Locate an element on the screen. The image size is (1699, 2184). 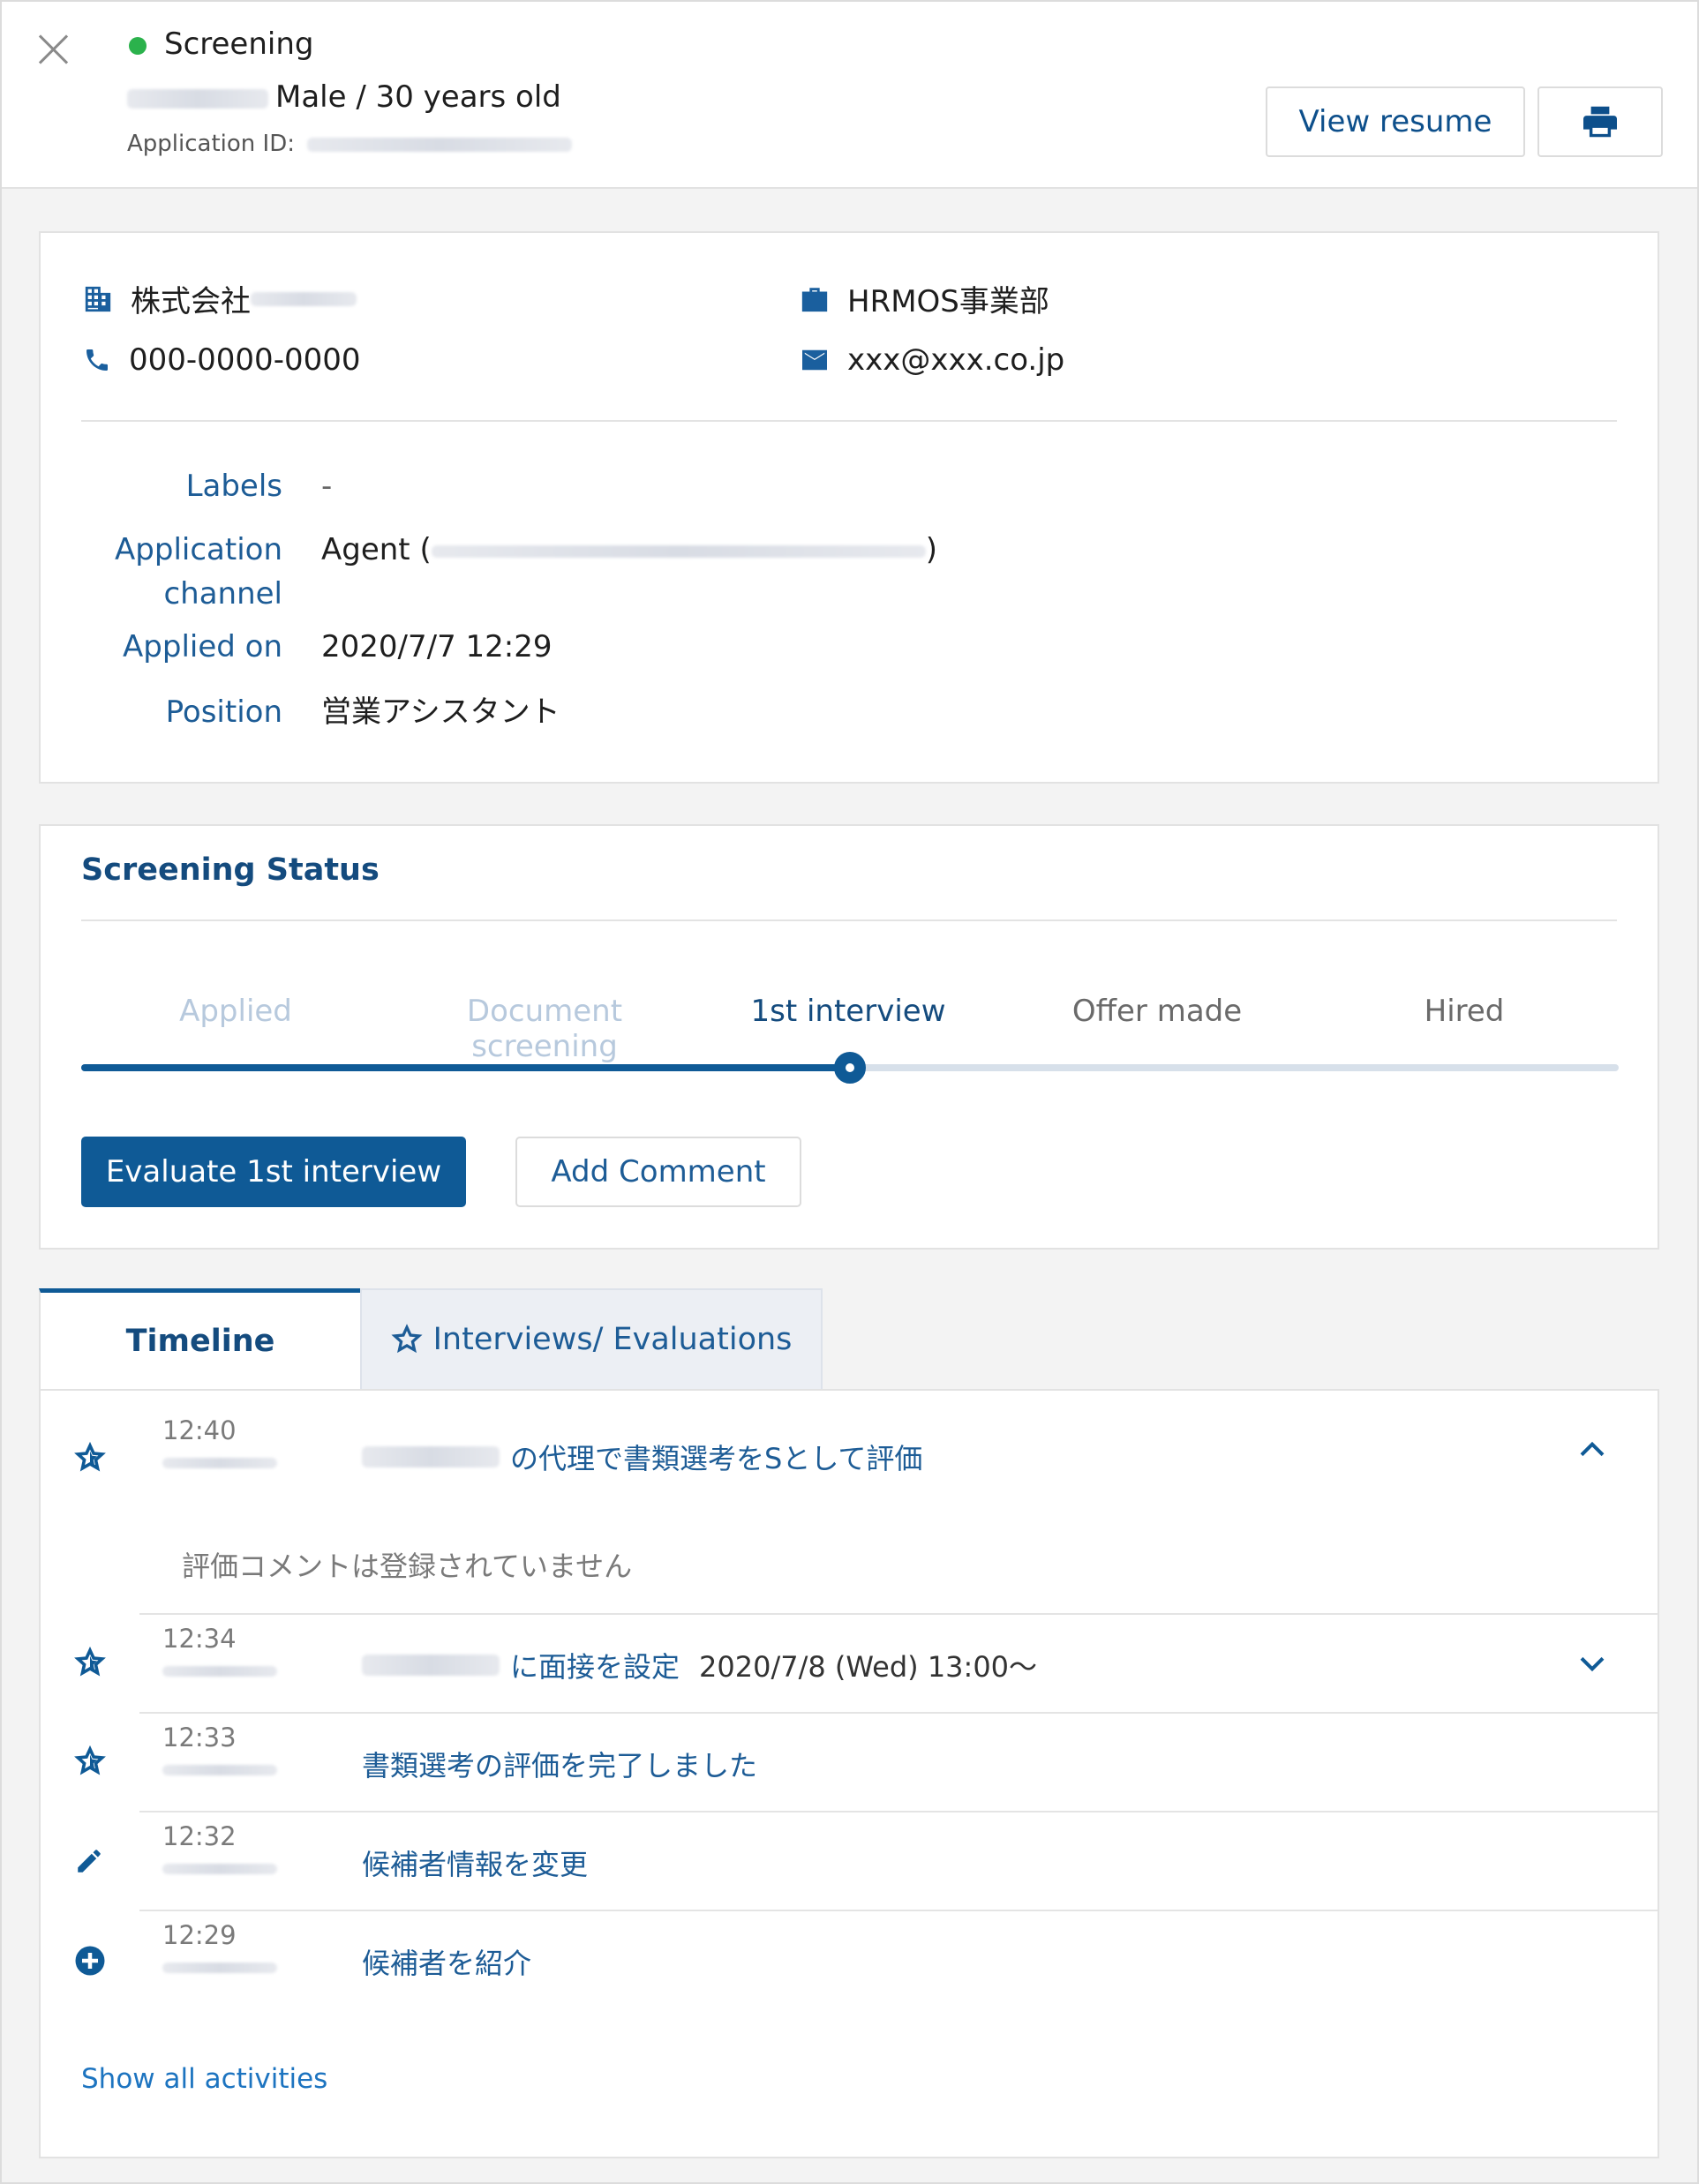
labels-label: Labels is located at coordinates (234, 486).